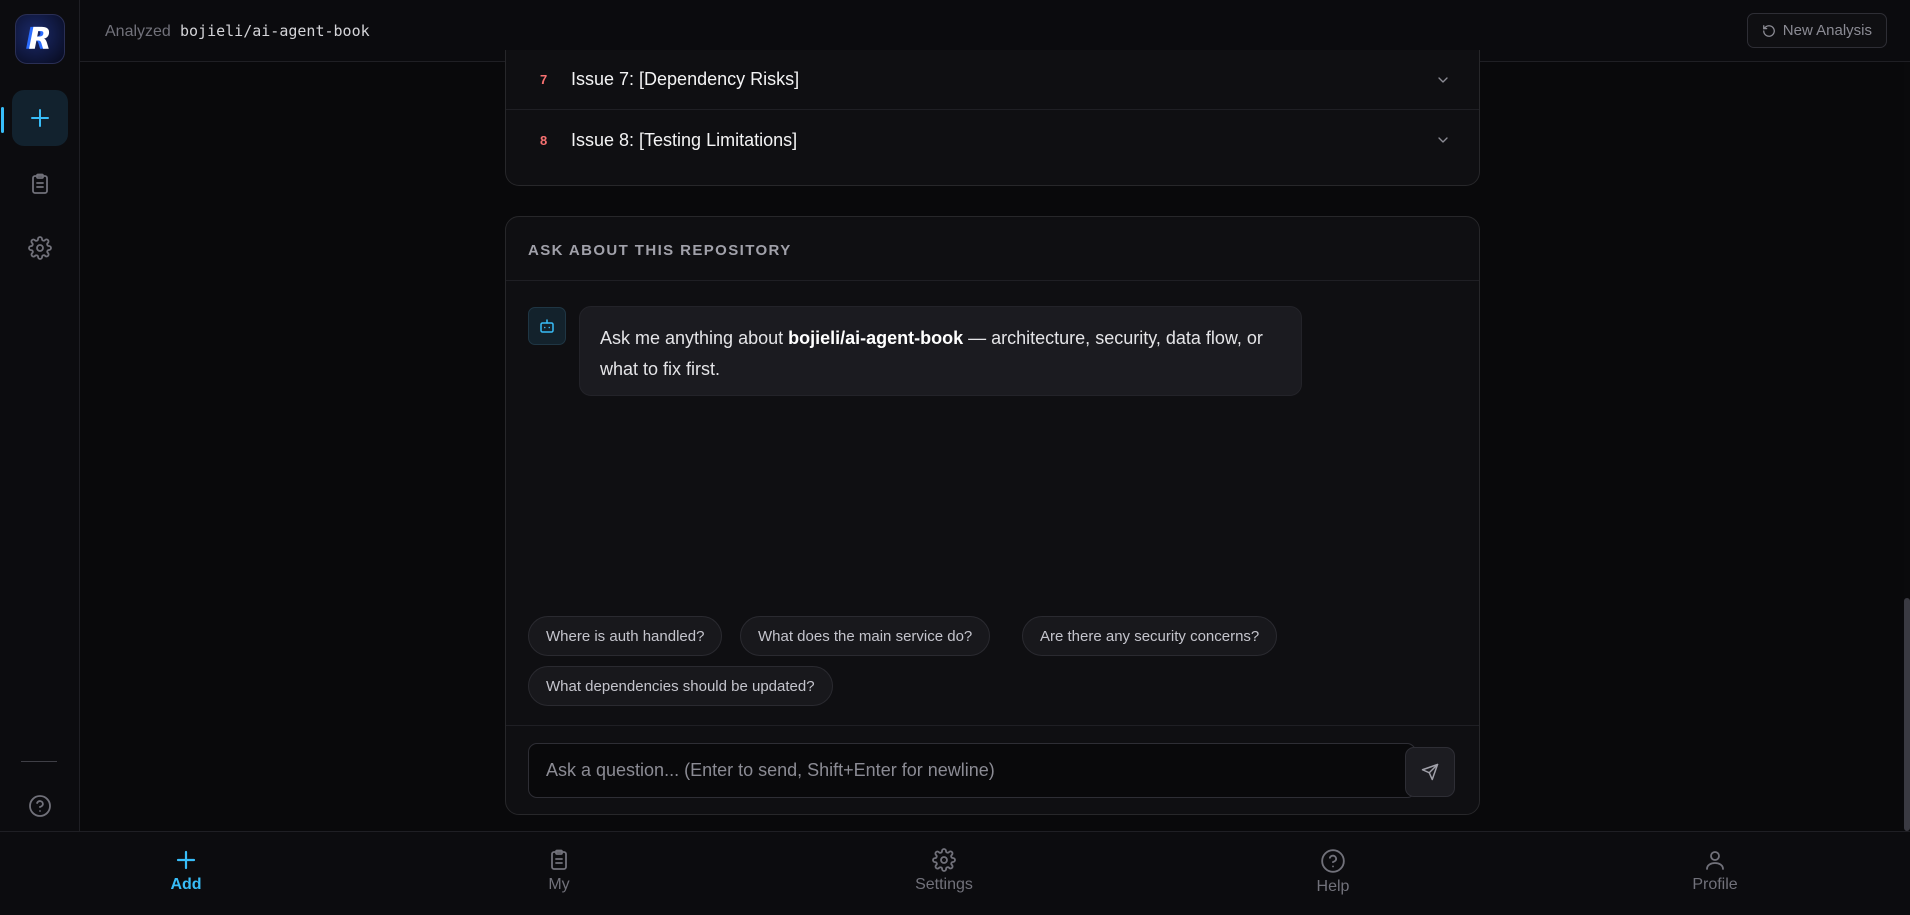 The height and width of the screenshot is (915, 1910). What do you see at coordinates (1715, 884) in the screenshot?
I see `nav-label: Profile` at bounding box center [1715, 884].